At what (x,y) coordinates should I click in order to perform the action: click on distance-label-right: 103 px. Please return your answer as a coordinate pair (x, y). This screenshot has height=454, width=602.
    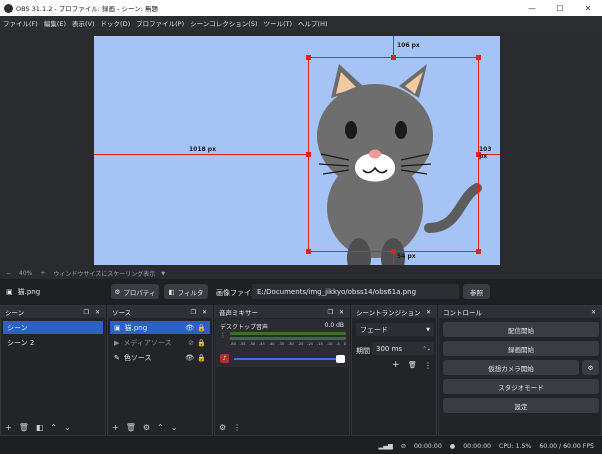
    Looking at the image, I should click on (485, 153).